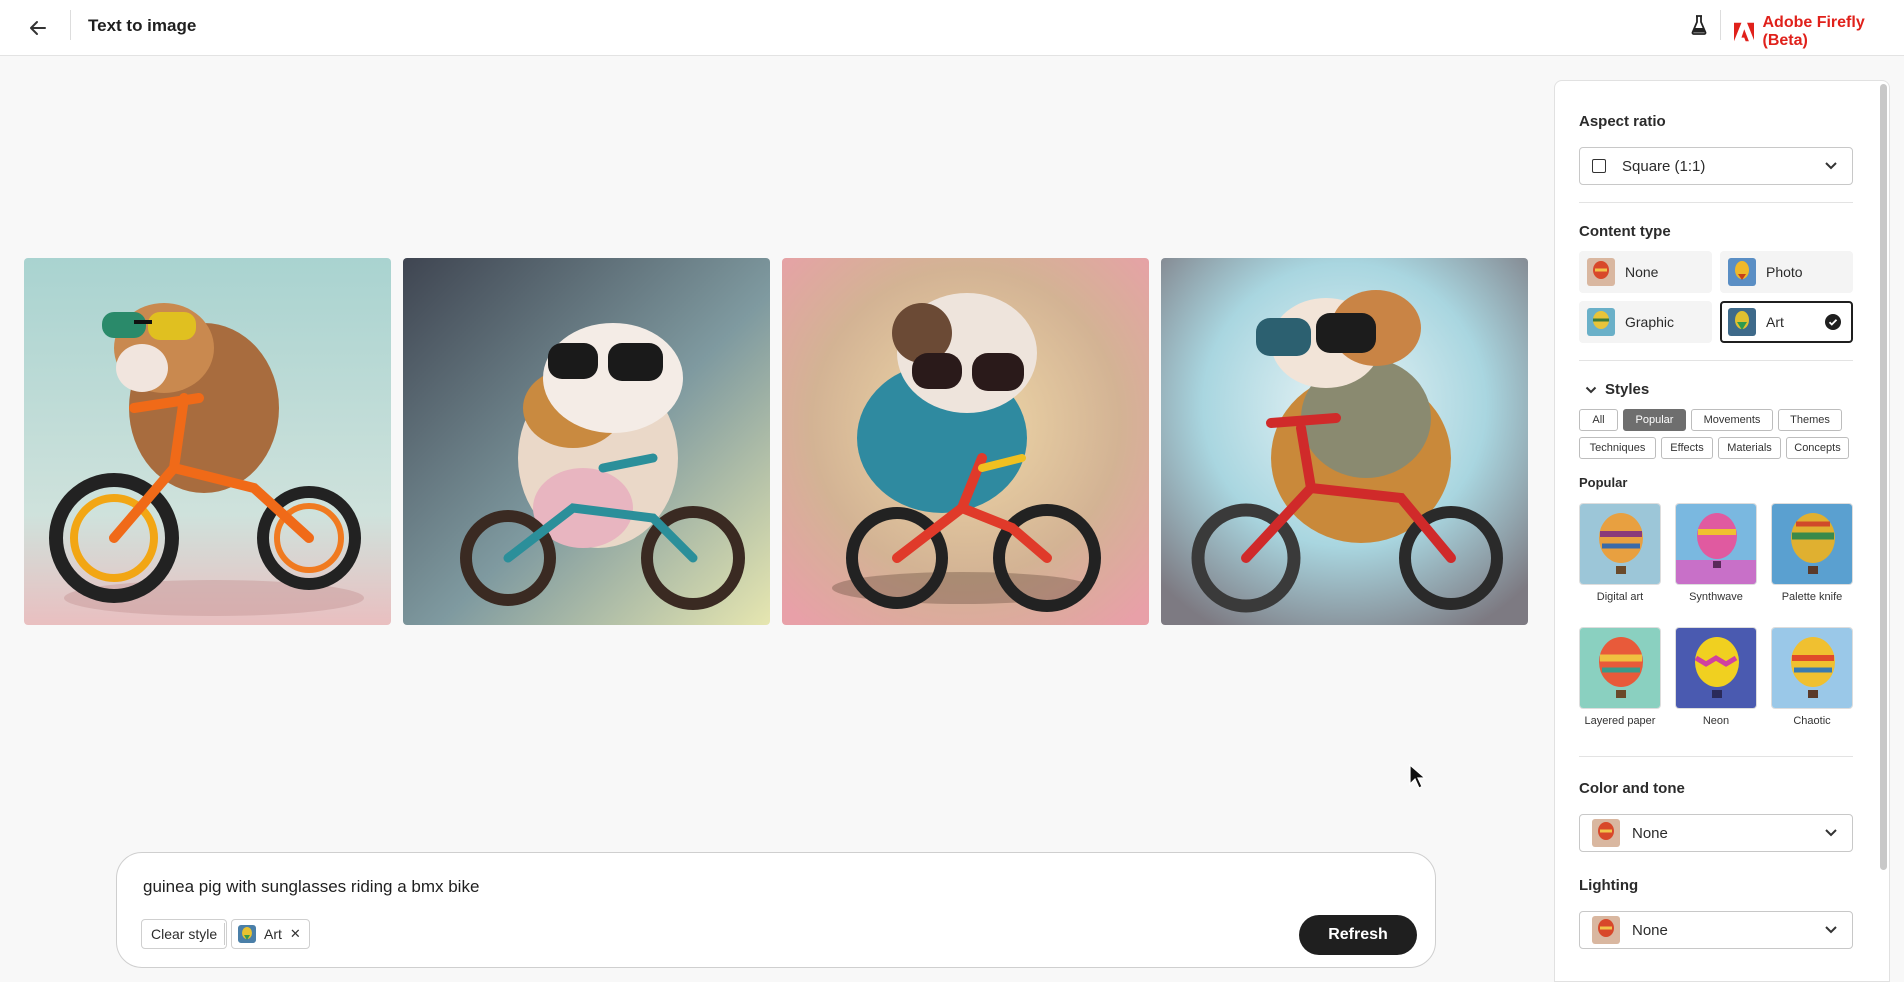  I want to click on style-layered-paper: Layered paper, so click(1620, 689).